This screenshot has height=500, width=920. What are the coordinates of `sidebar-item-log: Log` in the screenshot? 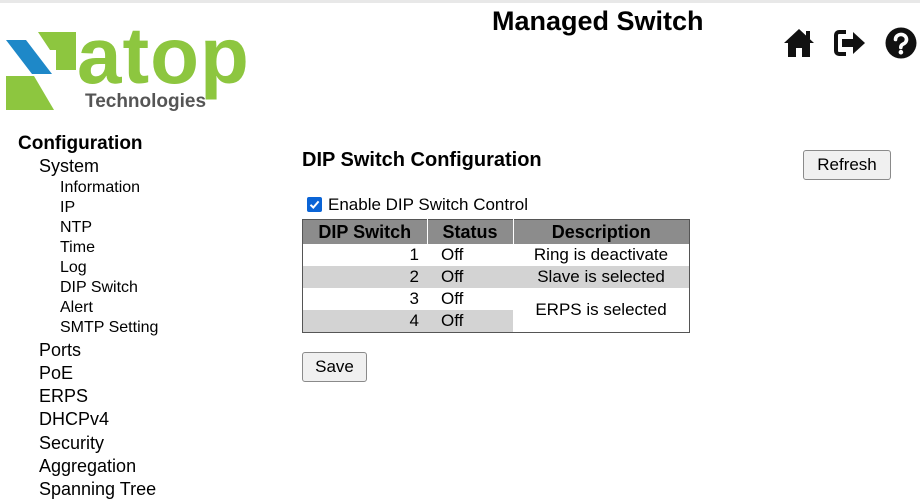 It's located at (73, 268).